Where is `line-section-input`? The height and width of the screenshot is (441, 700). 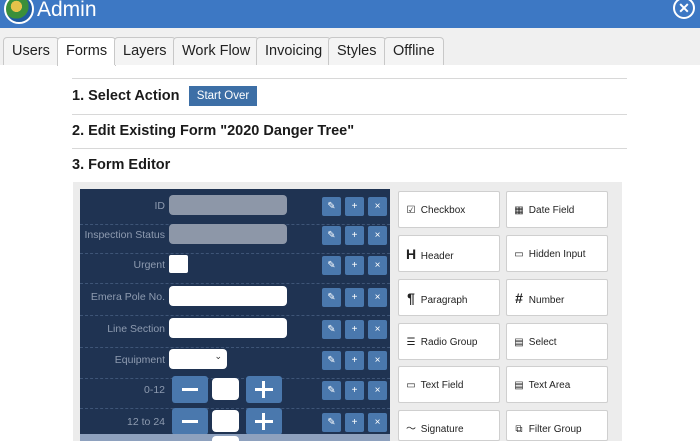
line-section-input is located at coordinates (228, 328).